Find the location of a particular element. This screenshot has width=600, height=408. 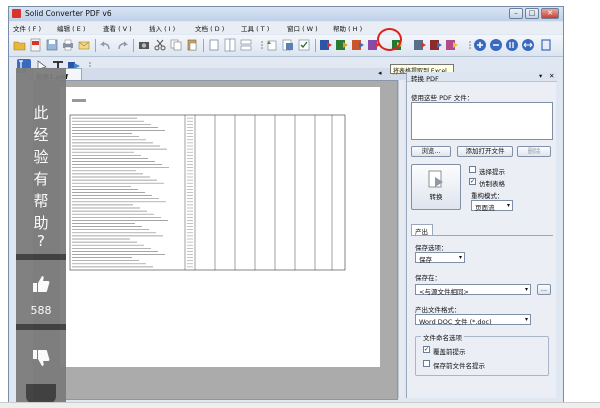

feedback-char: 助 is located at coordinates (41, 223).